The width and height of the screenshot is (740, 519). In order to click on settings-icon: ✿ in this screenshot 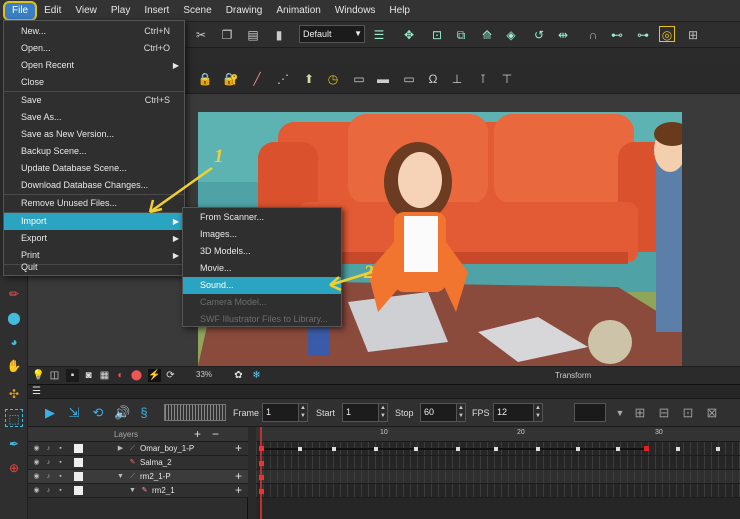, I will do `click(238, 375)`.